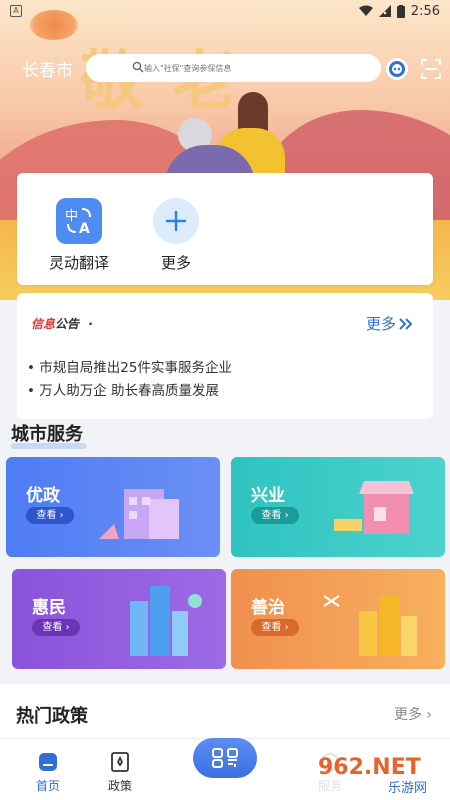  What do you see at coordinates (397, 69) in the screenshot?
I see `robot-assistant-icon` at bounding box center [397, 69].